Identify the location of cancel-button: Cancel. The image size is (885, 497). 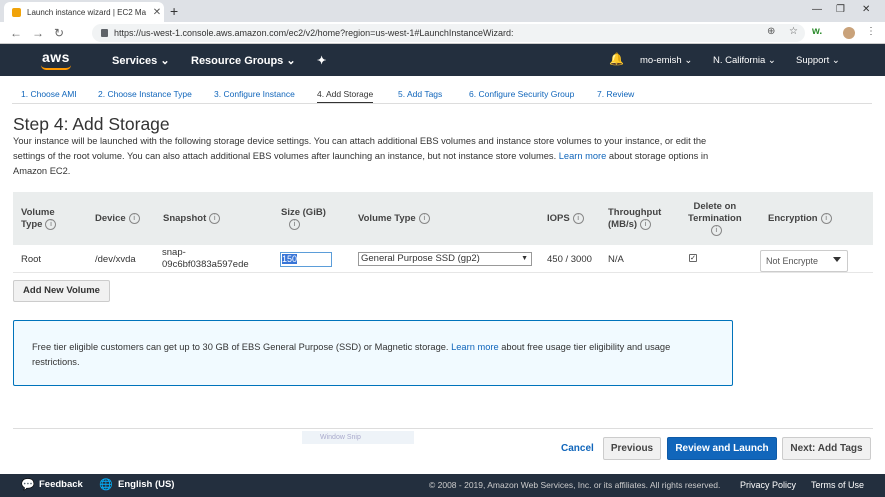
(577, 448).